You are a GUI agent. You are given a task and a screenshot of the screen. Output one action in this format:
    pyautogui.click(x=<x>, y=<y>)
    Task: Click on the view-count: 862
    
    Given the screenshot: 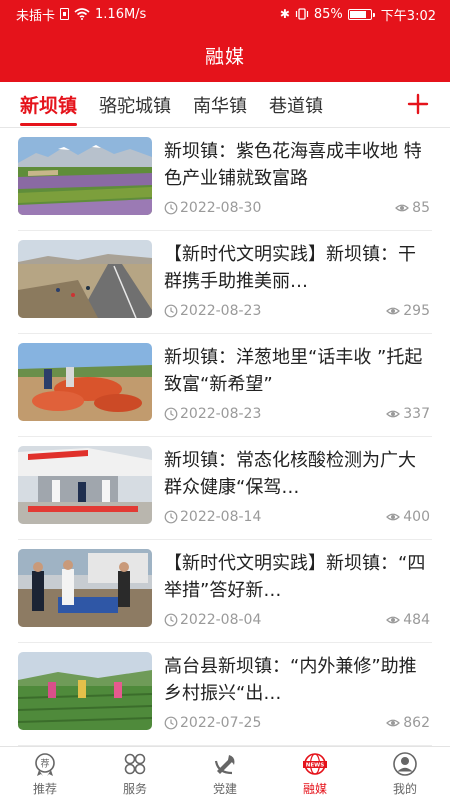 What is the action you would take?
    pyautogui.click(x=416, y=723)
    